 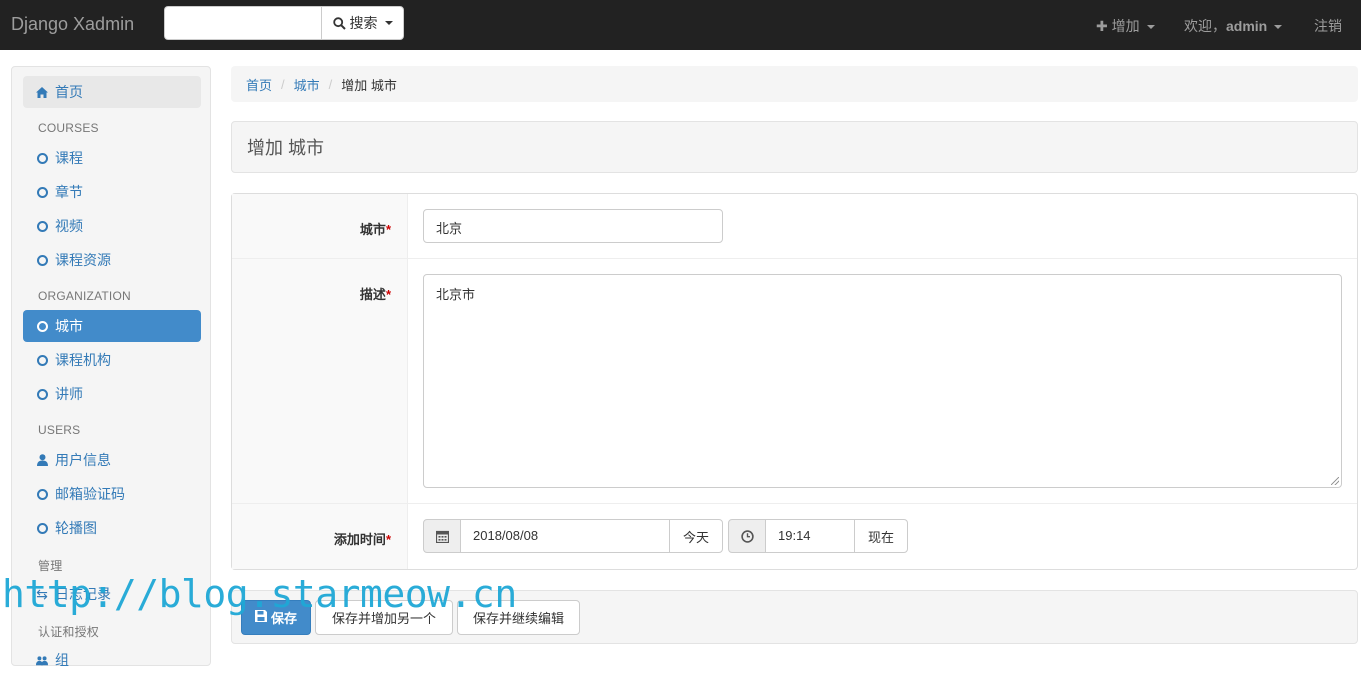 What do you see at coordinates (42, 92) in the screenshot?
I see `home-icon` at bounding box center [42, 92].